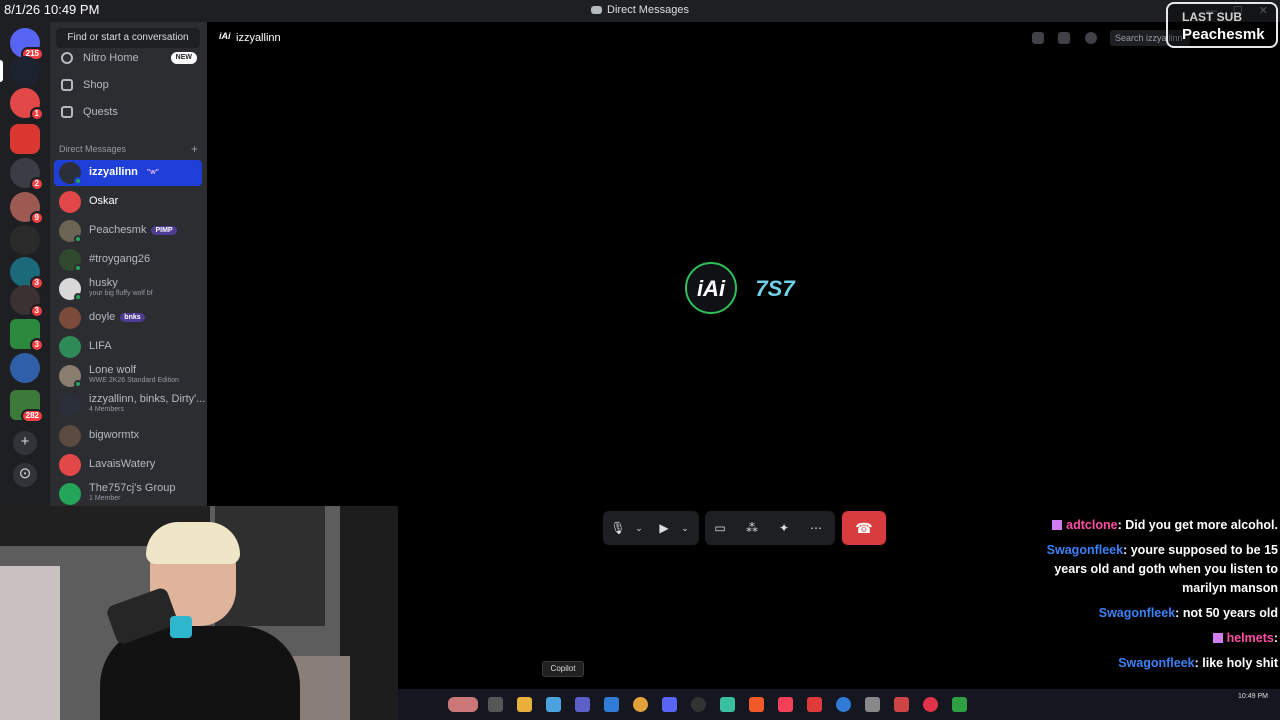  Describe the element at coordinates (463, 704) in the screenshot. I see `widgets-icon` at that location.